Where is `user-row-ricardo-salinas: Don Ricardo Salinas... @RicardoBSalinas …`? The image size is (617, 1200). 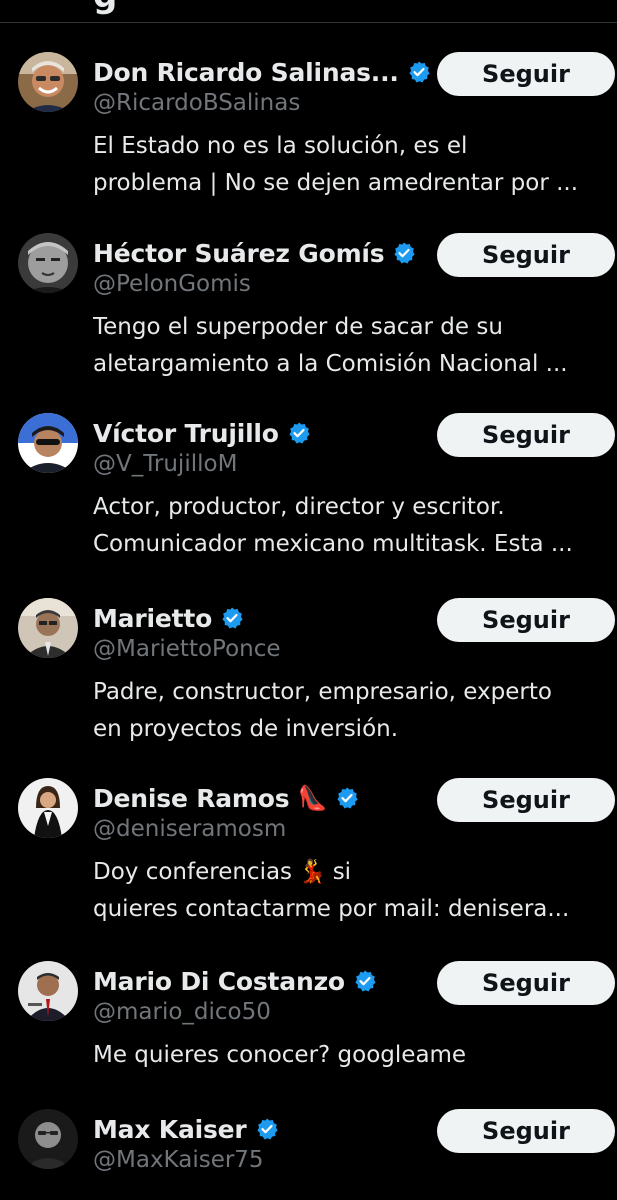 user-row-ricardo-salinas: Don Ricardo Salinas... @RicardoBSalinas … is located at coordinates (308, 138).